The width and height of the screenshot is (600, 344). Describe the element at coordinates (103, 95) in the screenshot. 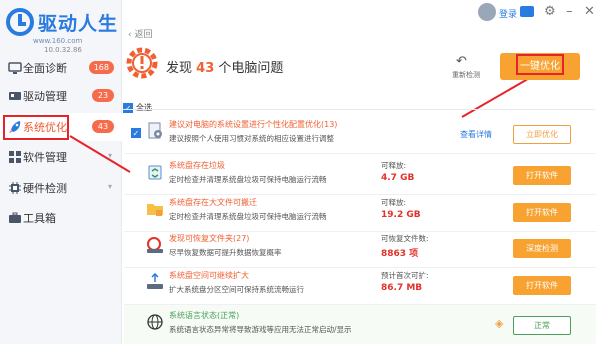

I see `count-badge: 23` at that location.